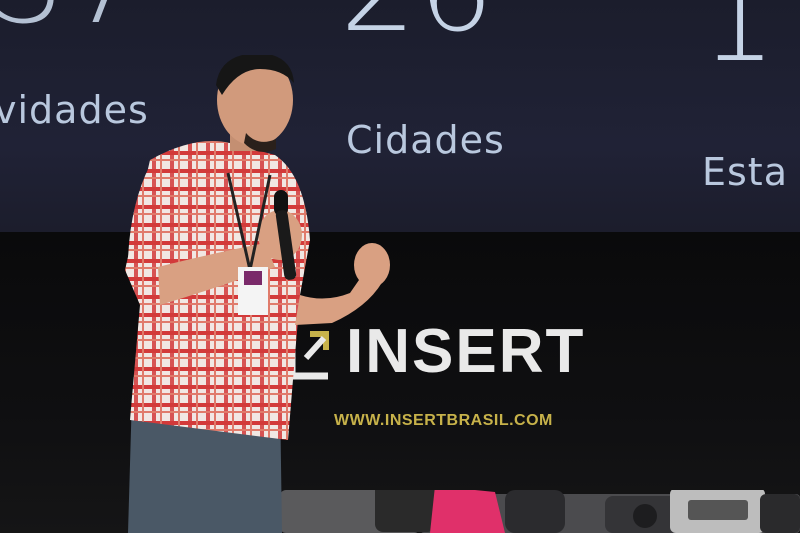 This screenshot has height=533, width=800. I want to click on stat-number-right: 1, so click(739, 44).